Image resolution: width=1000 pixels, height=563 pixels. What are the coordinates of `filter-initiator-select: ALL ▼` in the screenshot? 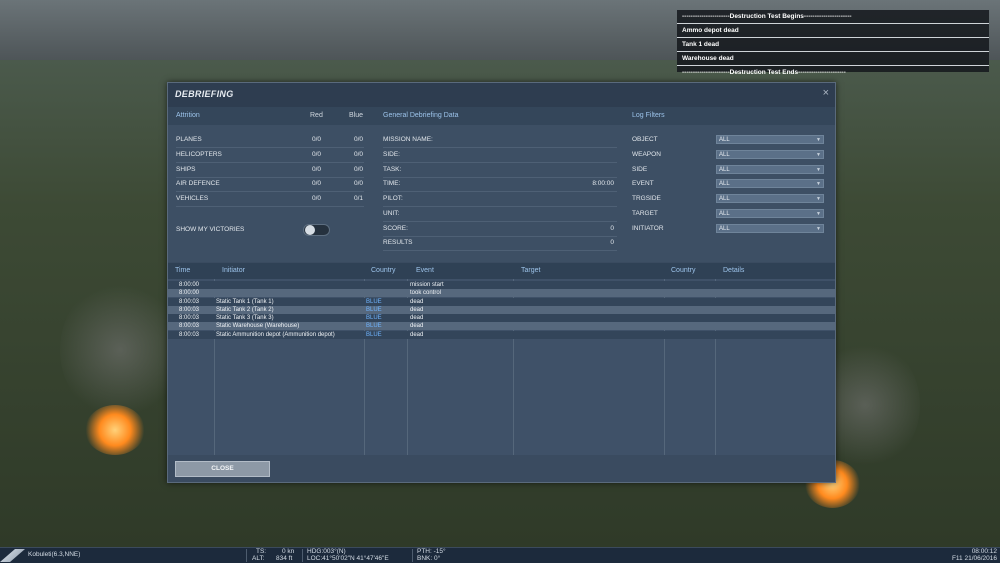 It's located at (770, 228).